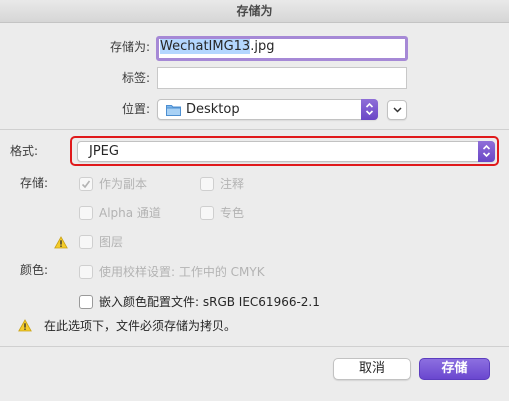 The width and height of the screenshot is (509, 401). What do you see at coordinates (232, 213) in the screenshot?
I see `spot-colors-label: 专色` at bounding box center [232, 213].